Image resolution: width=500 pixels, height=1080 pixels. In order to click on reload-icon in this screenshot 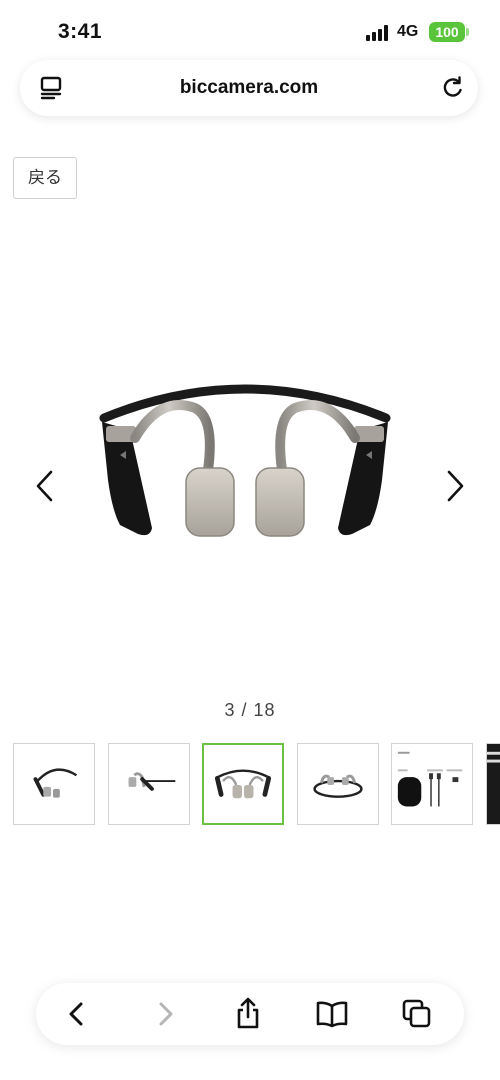, I will do `click(453, 88)`.